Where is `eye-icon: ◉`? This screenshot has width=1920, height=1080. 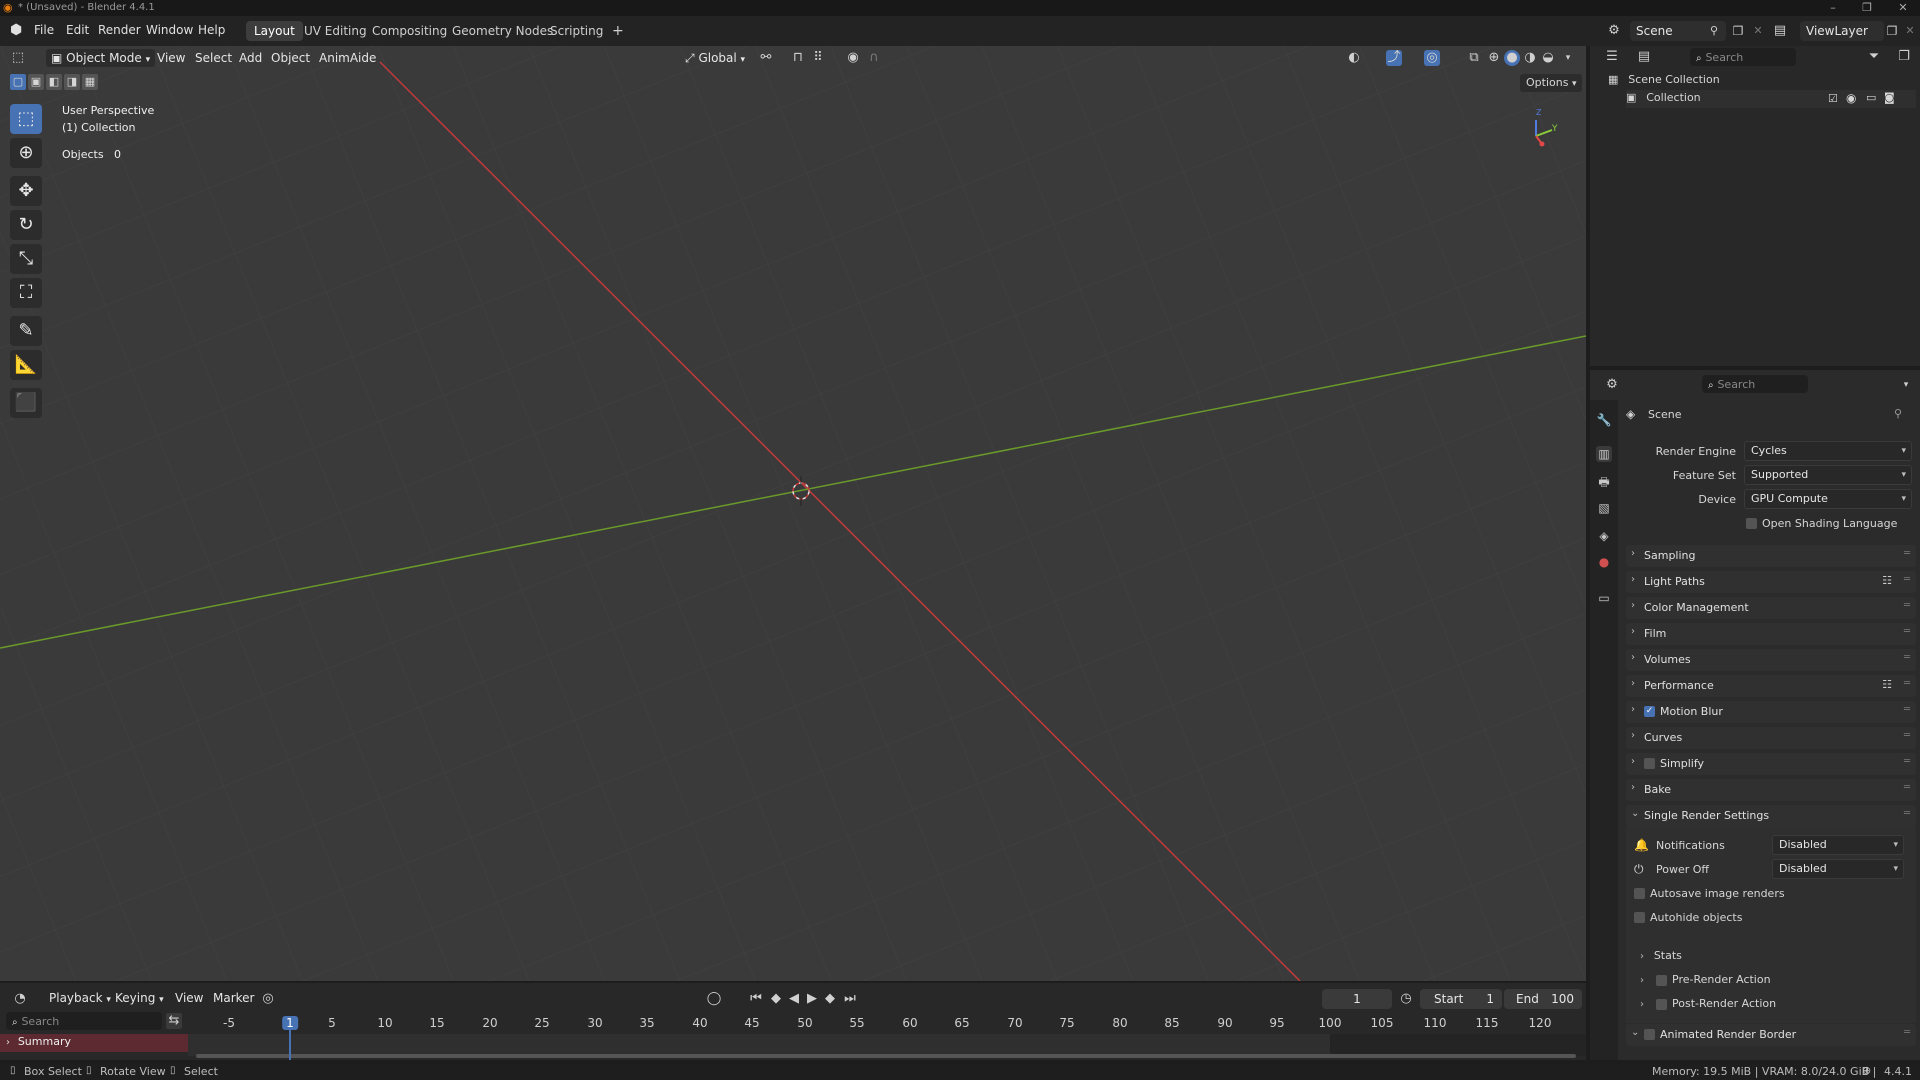 eye-icon: ◉ is located at coordinates (1851, 98).